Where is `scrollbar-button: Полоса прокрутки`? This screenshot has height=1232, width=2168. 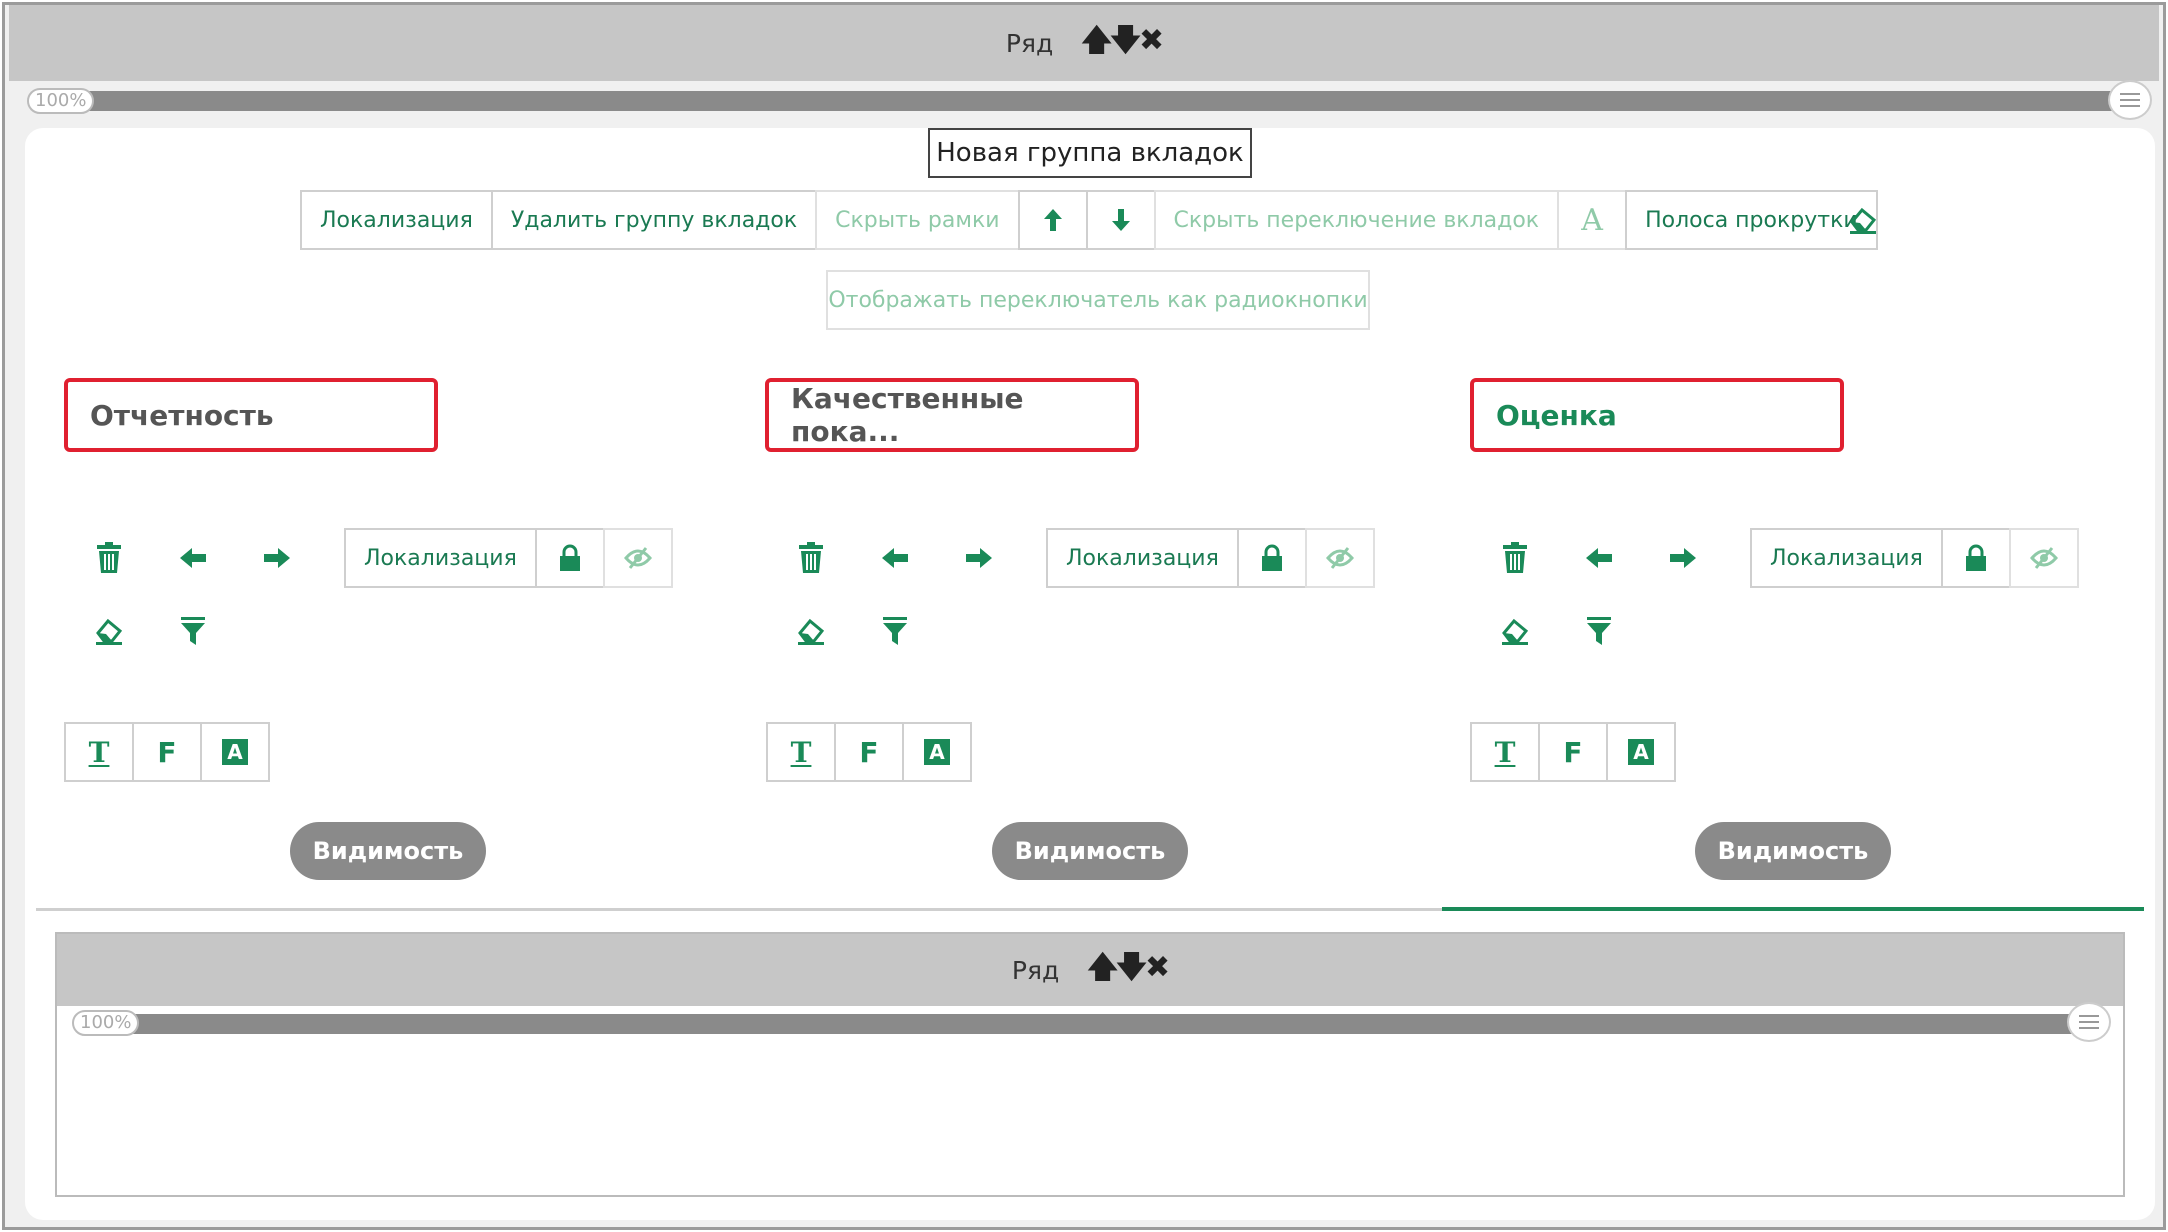 scrollbar-button: Полоса прокрутки is located at coordinates (1751, 220).